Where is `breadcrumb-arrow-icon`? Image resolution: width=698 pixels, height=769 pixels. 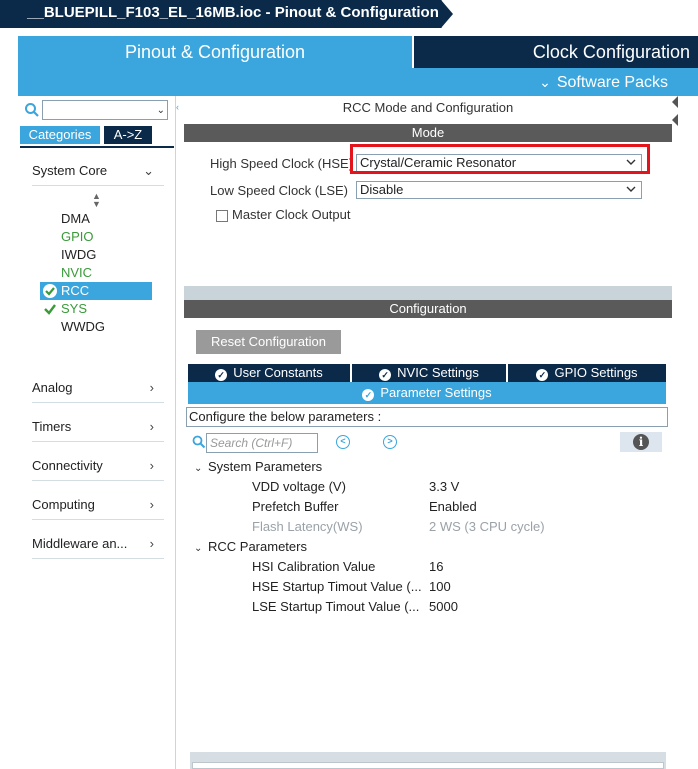 breadcrumb-arrow-icon is located at coordinates (446, 14).